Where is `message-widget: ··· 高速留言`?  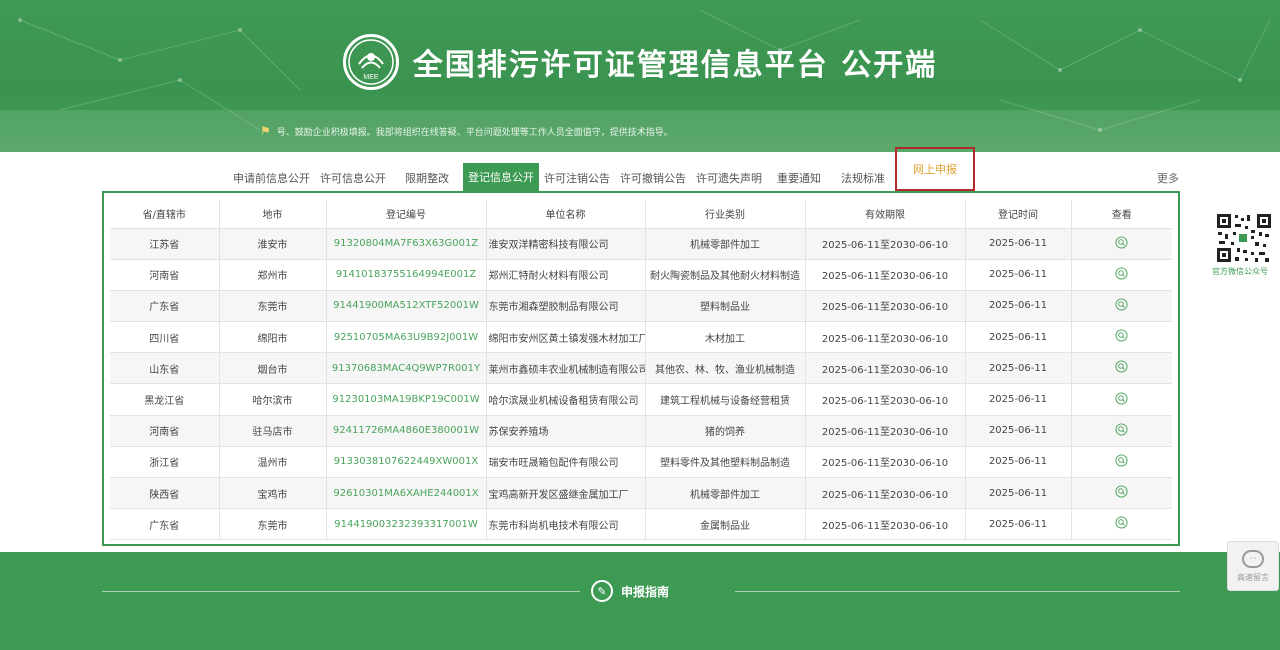 message-widget: ··· 高速留言 is located at coordinates (1253, 566).